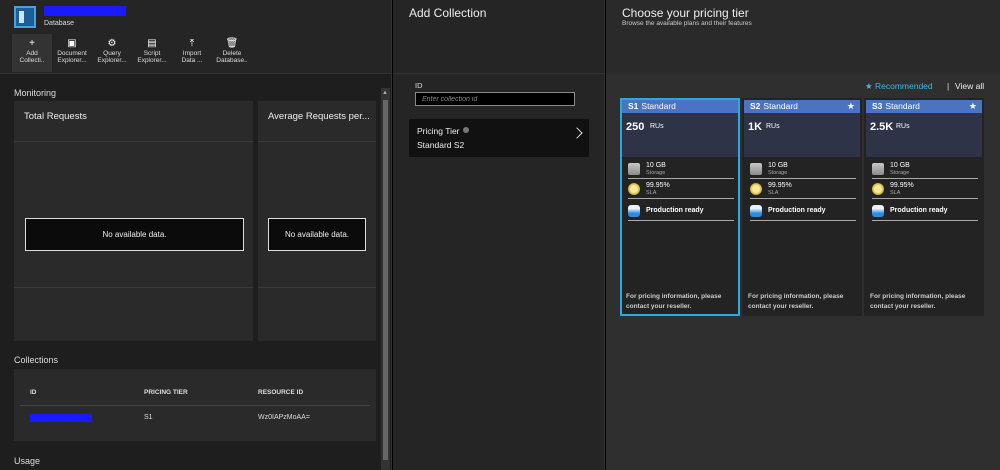 This screenshot has height=470, width=1000. I want to click on document-icon: ▣, so click(72, 43).